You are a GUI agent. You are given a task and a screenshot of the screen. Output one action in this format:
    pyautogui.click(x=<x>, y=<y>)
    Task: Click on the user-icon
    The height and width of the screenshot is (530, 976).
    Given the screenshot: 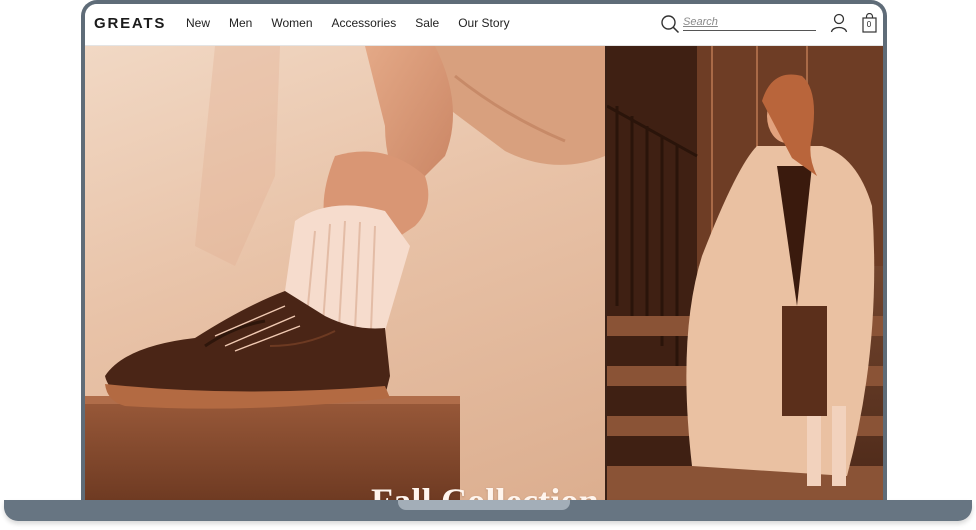 What is the action you would take?
    pyautogui.click(x=839, y=23)
    